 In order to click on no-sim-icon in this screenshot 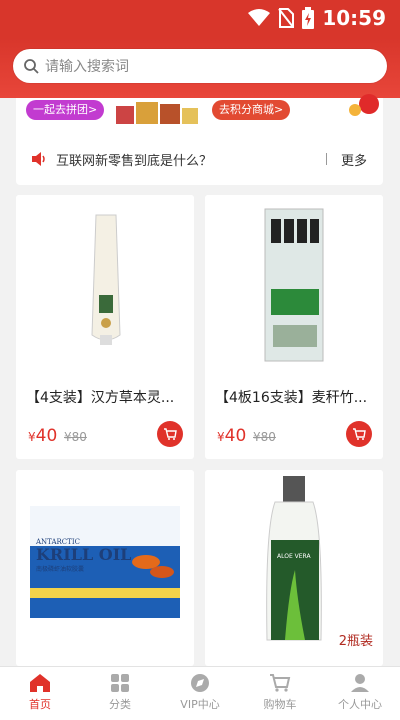, I will do `click(286, 18)`.